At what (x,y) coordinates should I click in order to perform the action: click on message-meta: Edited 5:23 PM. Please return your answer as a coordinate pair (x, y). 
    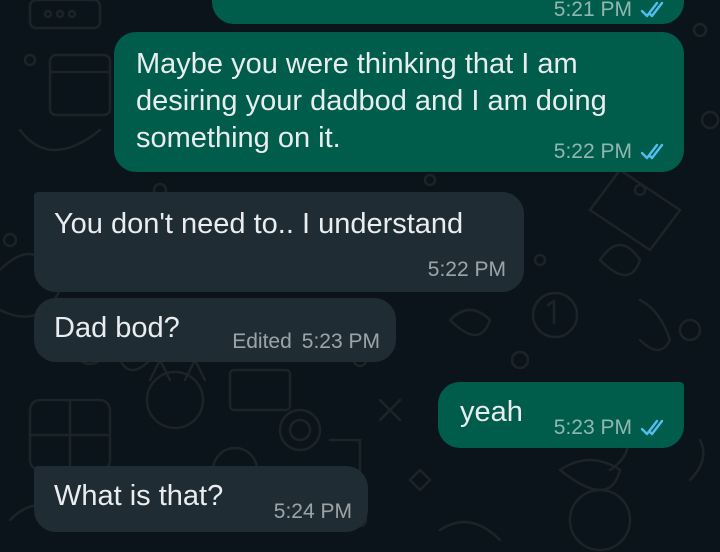
    Looking at the image, I should click on (306, 342).